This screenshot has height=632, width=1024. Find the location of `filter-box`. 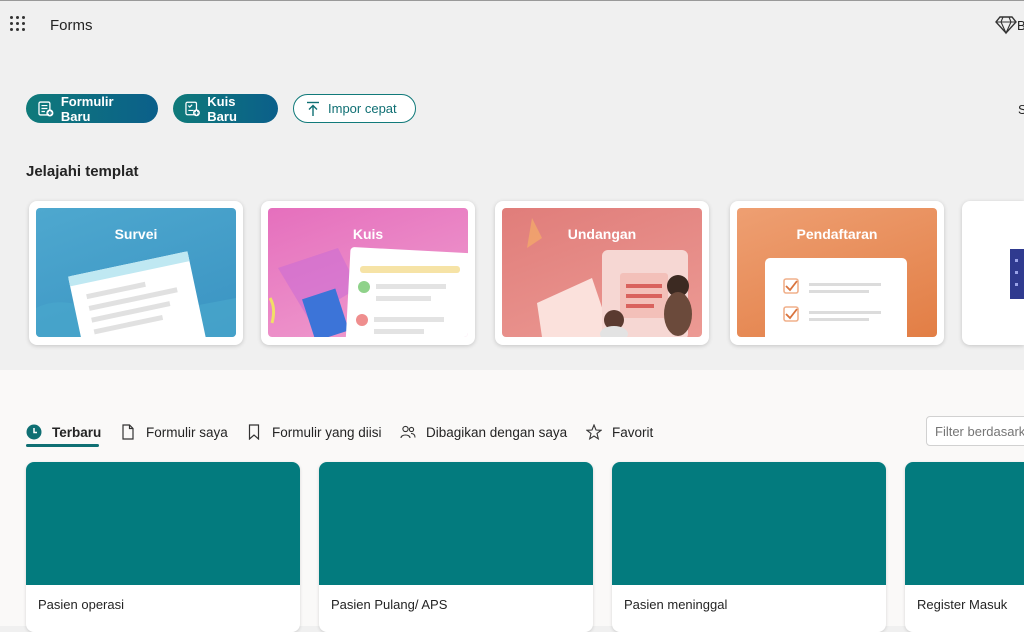

filter-box is located at coordinates (975, 431).